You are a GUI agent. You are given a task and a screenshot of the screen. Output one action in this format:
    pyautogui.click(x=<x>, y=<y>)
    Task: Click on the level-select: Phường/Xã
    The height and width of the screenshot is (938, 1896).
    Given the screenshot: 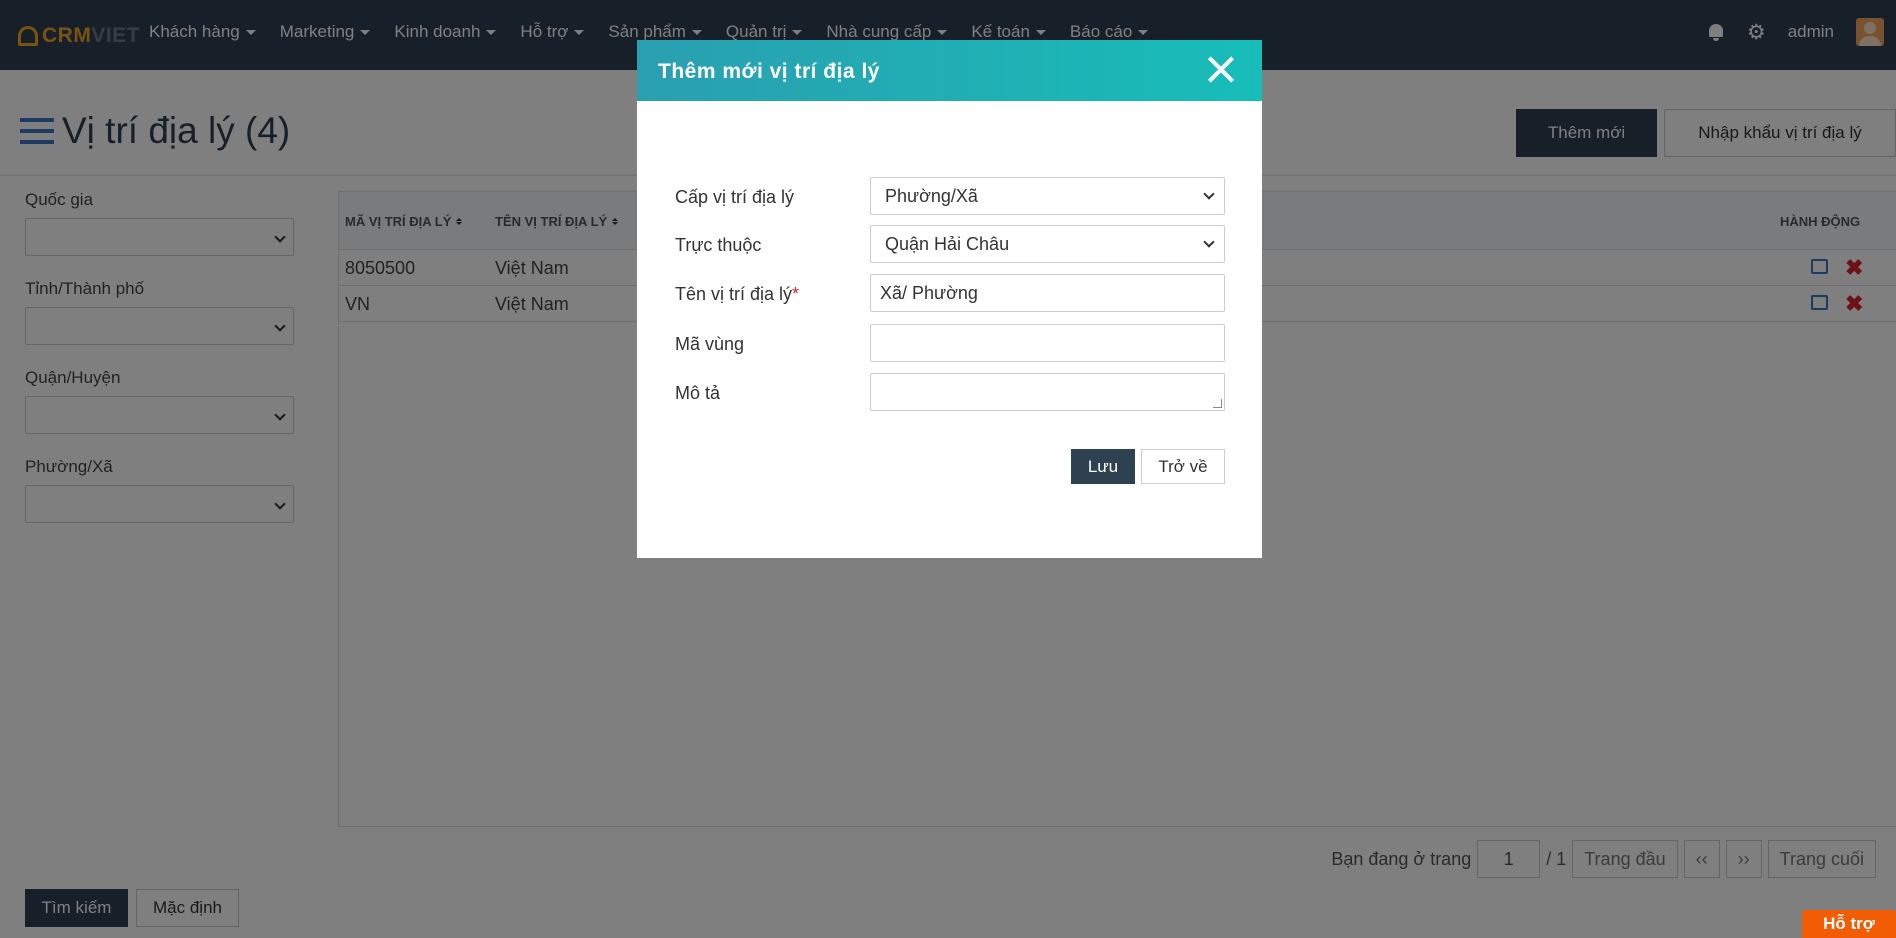 What is the action you would take?
    pyautogui.click(x=1047, y=196)
    